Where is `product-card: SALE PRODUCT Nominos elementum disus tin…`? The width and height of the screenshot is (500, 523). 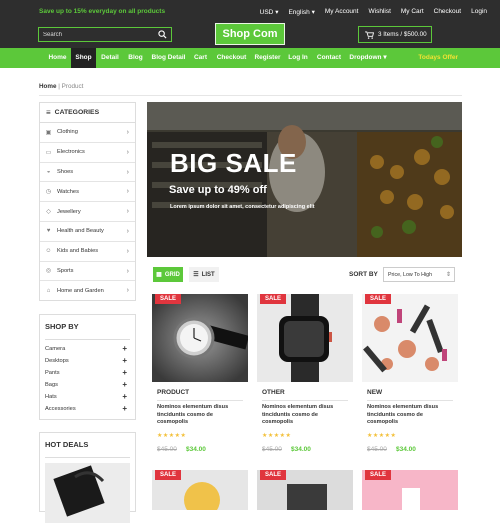
product-card: SALE PRODUCT Nominos elementum disus tin… is located at coordinates (200, 379).